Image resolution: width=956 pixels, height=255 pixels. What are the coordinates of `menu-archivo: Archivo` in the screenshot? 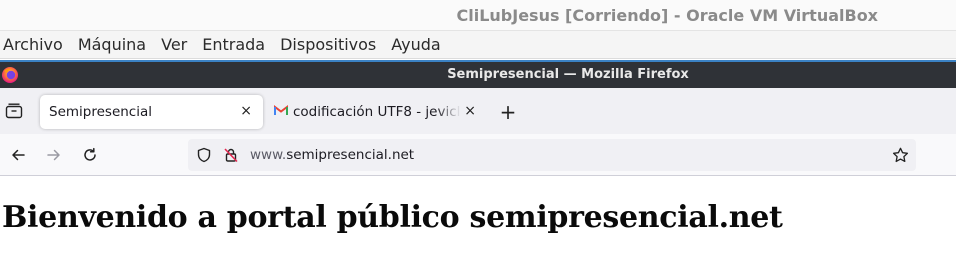 It's located at (33, 44).